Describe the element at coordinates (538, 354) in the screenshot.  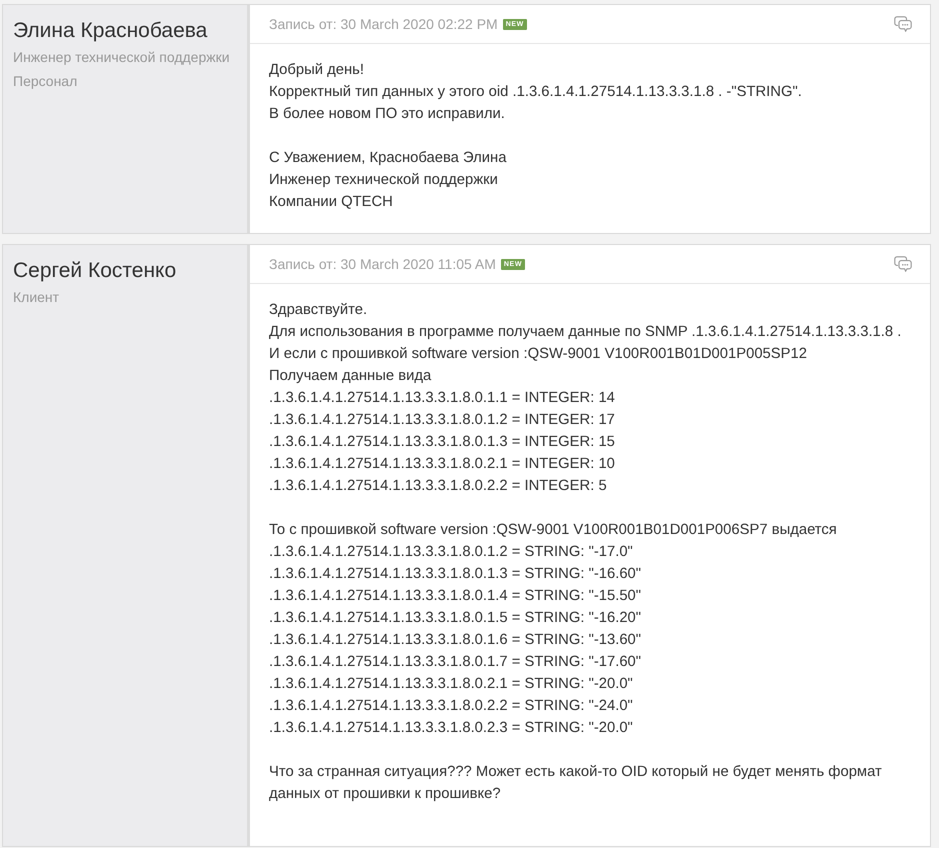
I see `message-line: И если с прошивкой software version :QSW-9001 V100R001B01D001P005SP12` at that location.